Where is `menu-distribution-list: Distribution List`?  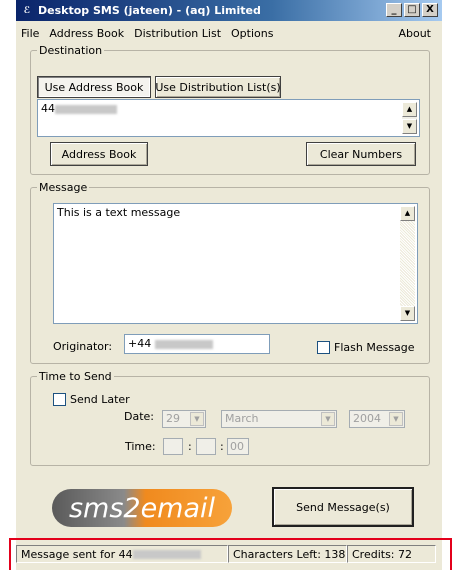
menu-distribution-list: Distribution List is located at coordinates (177, 33).